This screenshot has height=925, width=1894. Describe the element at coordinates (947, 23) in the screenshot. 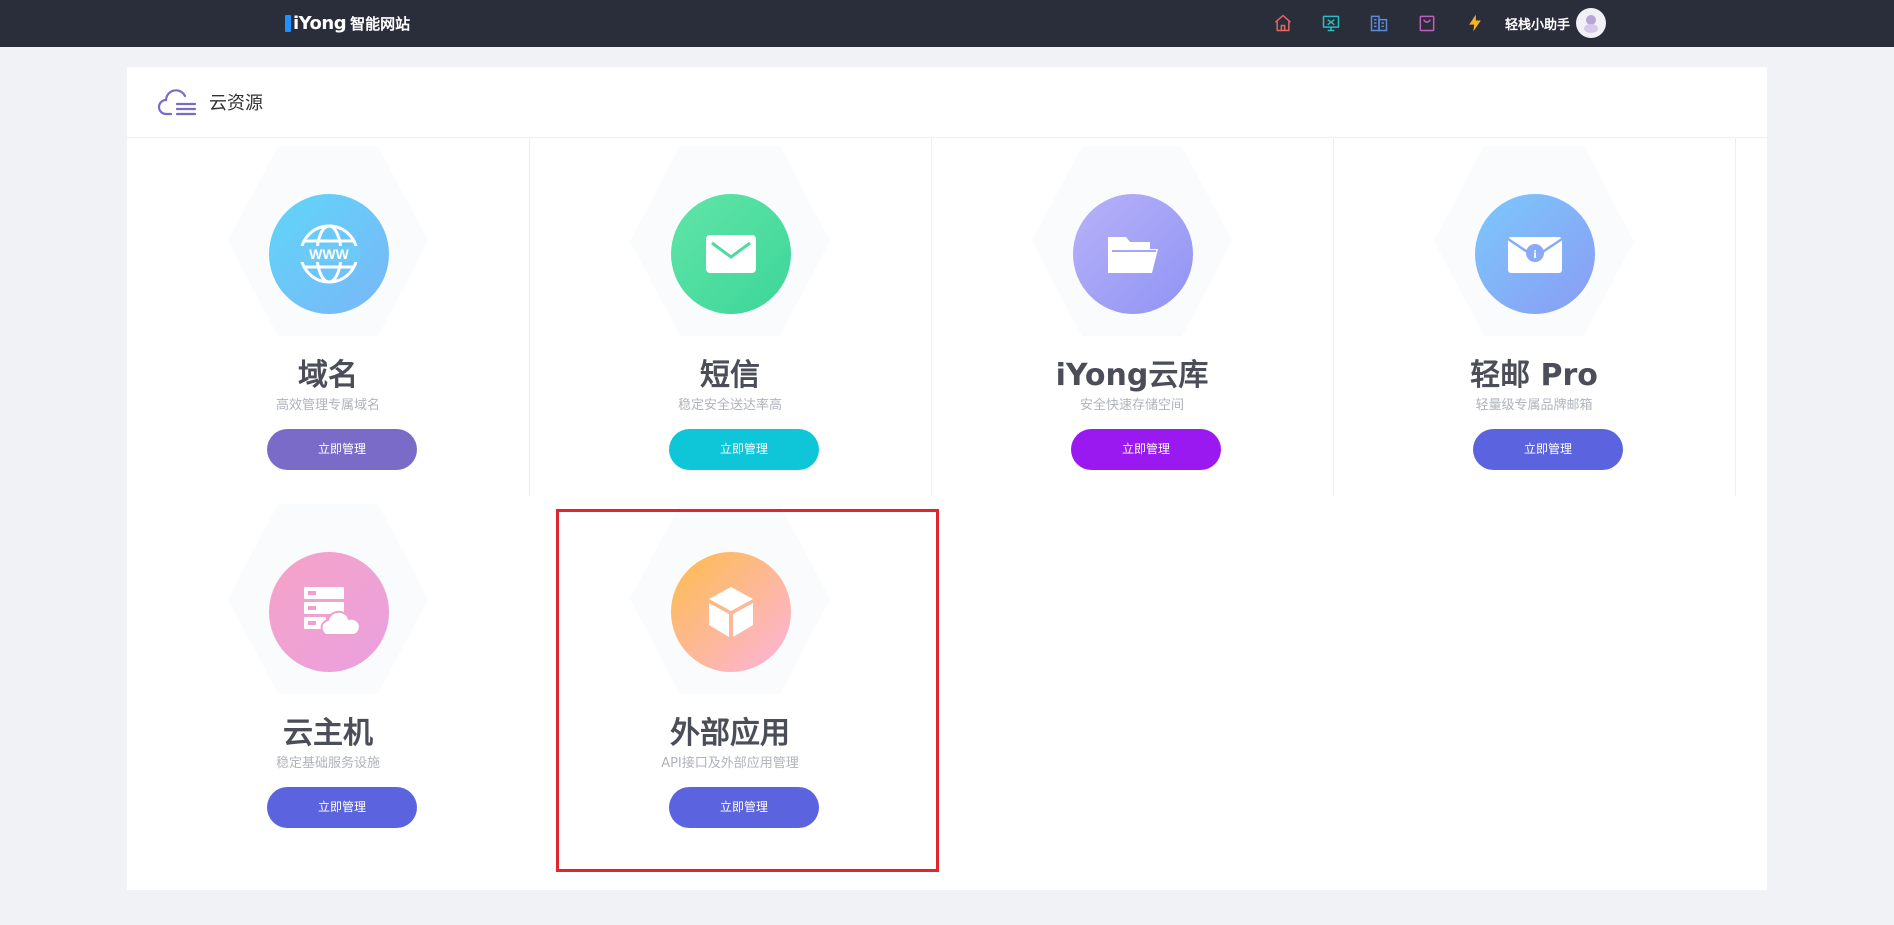

I see `top-navbar: iYong 智能网站 轻栈小助手` at that location.